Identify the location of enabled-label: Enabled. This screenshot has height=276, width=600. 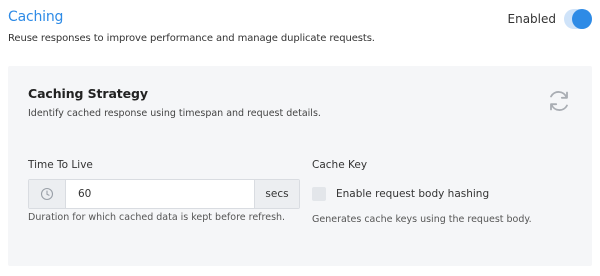
(532, 19).